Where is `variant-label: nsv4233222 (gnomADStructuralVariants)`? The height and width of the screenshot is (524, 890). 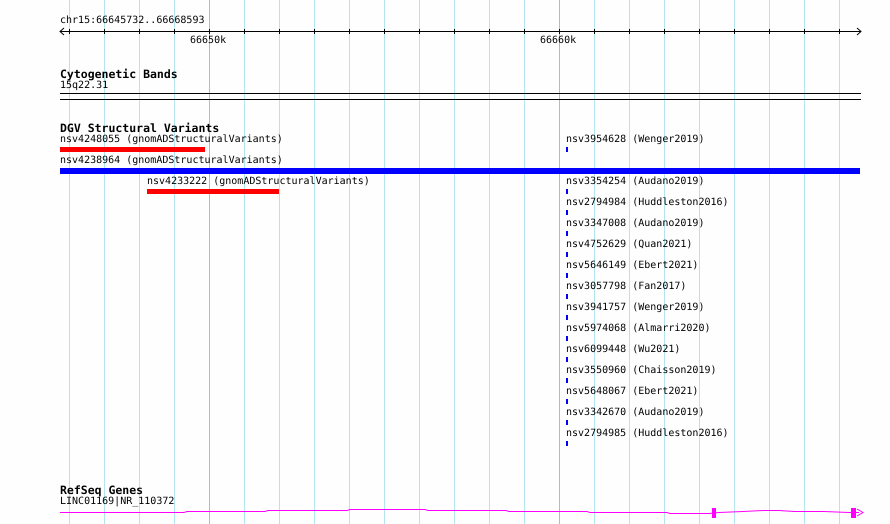
variant-label: nsv4233222 (gnomADStructuralVariants) is located at coordinates (258, 182).